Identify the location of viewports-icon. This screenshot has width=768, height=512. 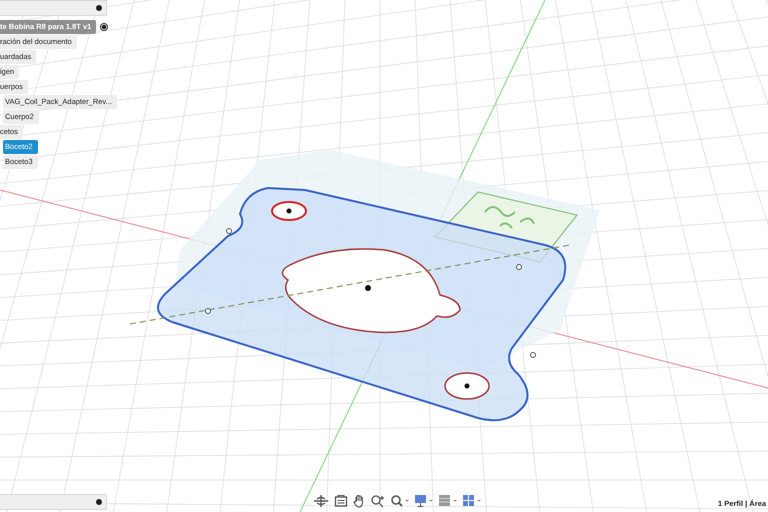
(472, 501).